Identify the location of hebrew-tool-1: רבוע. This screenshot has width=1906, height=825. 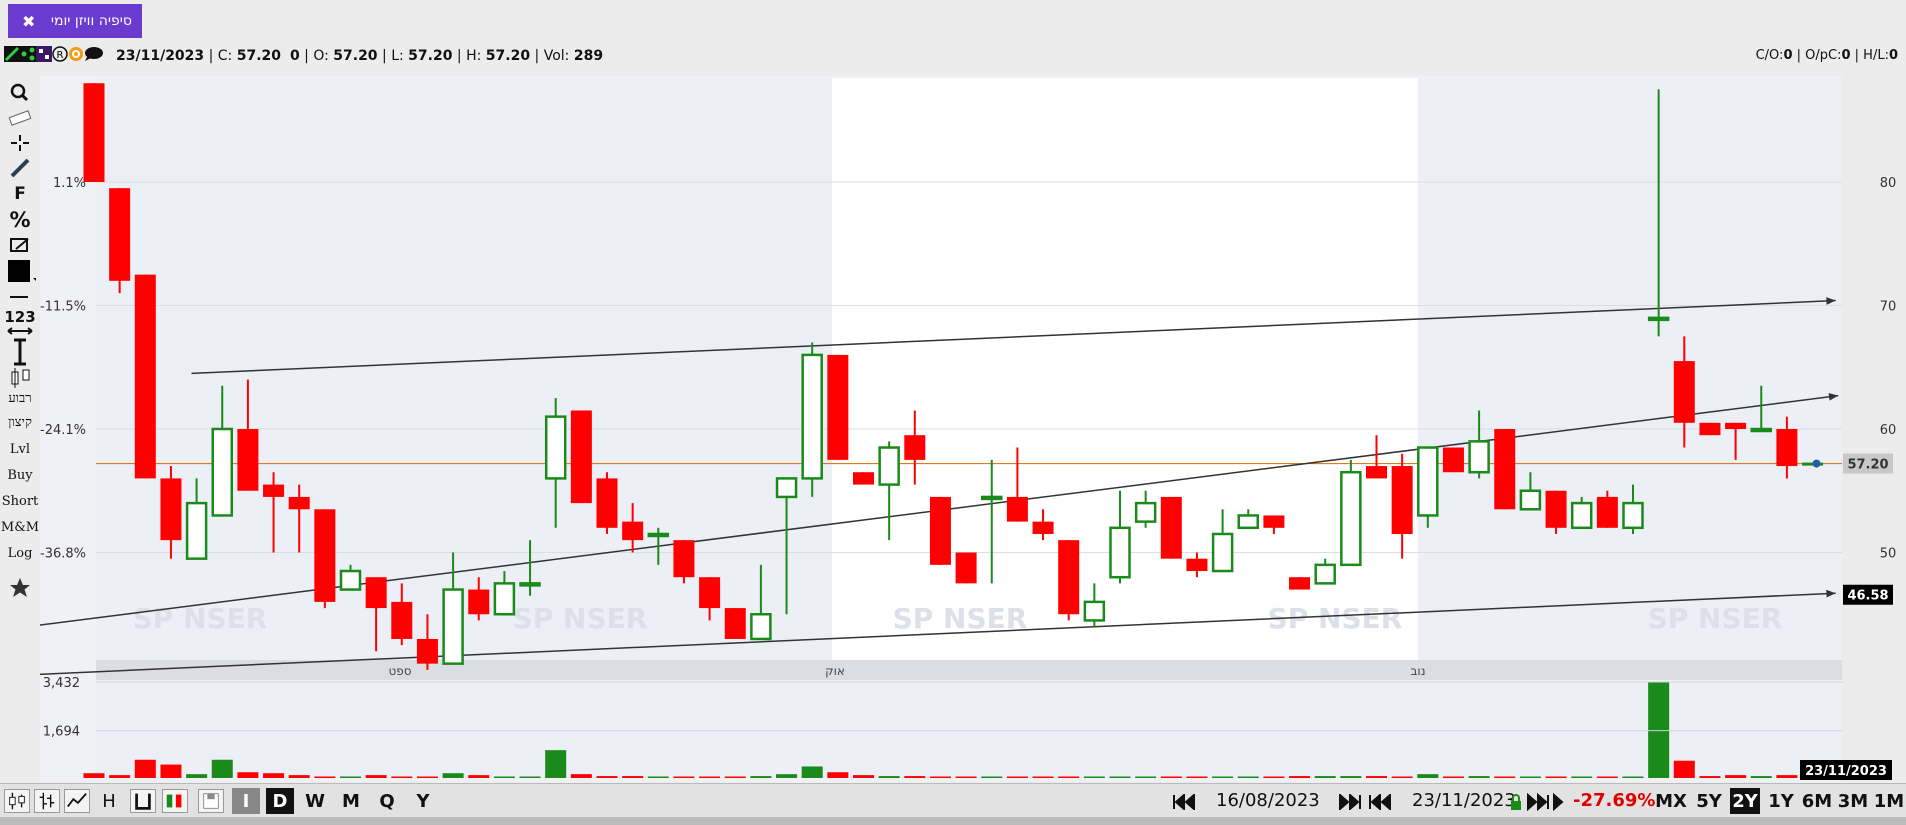
(20, 398).